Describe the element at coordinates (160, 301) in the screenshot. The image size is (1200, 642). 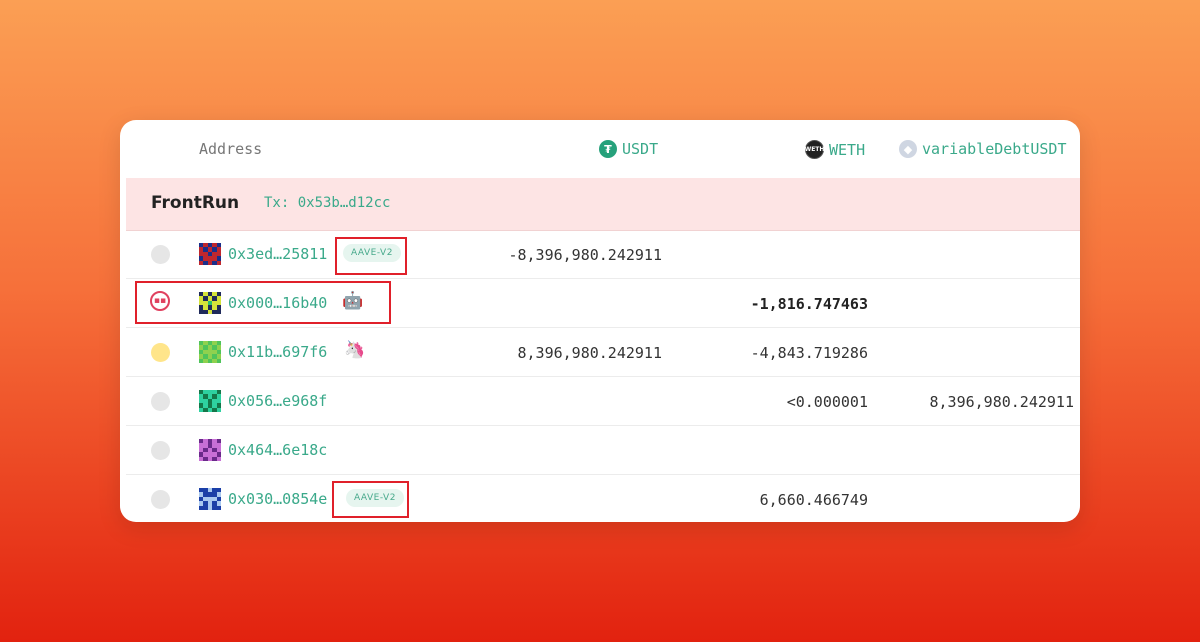
I see `bot-face-icon: ▪▪` at that location.